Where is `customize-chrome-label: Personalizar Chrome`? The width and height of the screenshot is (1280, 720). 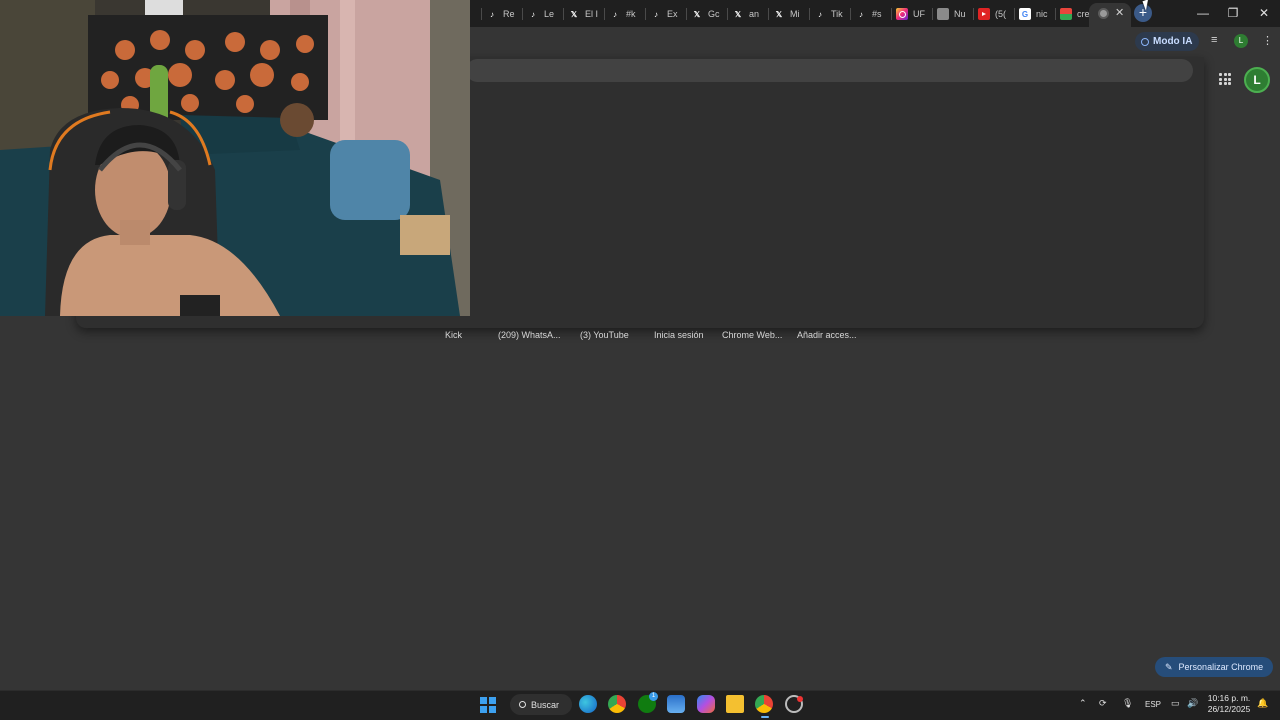 customize-chrome-label: Personalizar Chrome is located at coordinates (1221, 667).